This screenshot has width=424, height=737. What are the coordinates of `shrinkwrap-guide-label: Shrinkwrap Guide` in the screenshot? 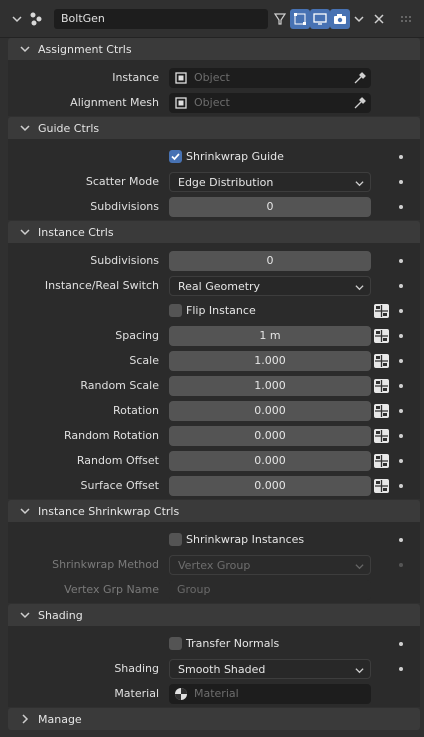 It's located at (235, 156).